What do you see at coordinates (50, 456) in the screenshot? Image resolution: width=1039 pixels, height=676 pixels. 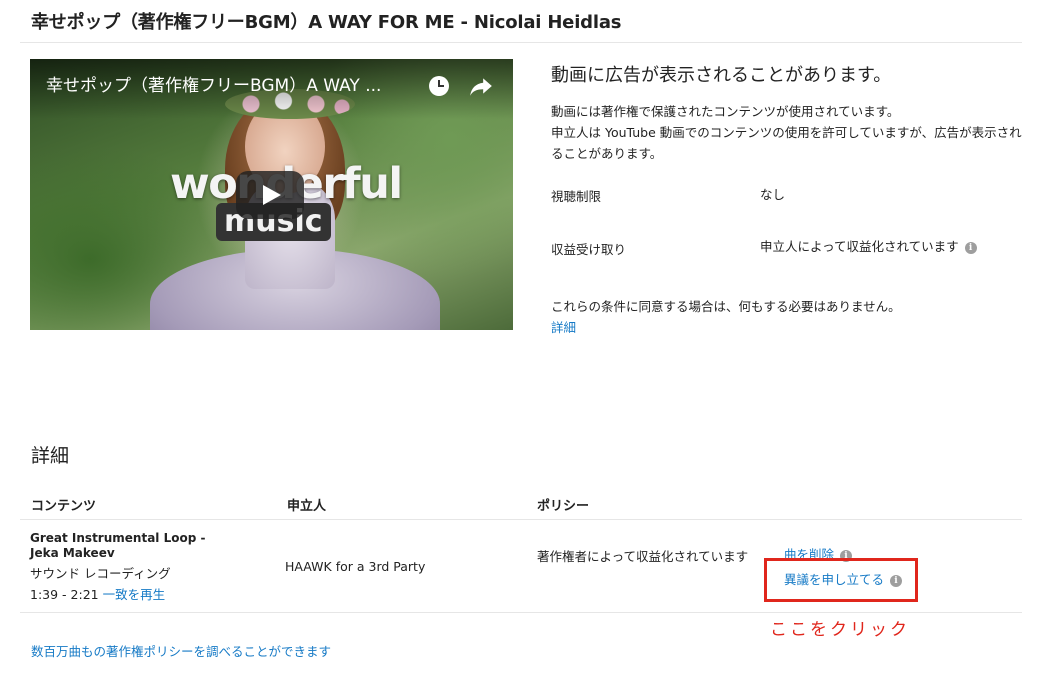 I see `section-title: 詳細` at bounding box center [50, 456].